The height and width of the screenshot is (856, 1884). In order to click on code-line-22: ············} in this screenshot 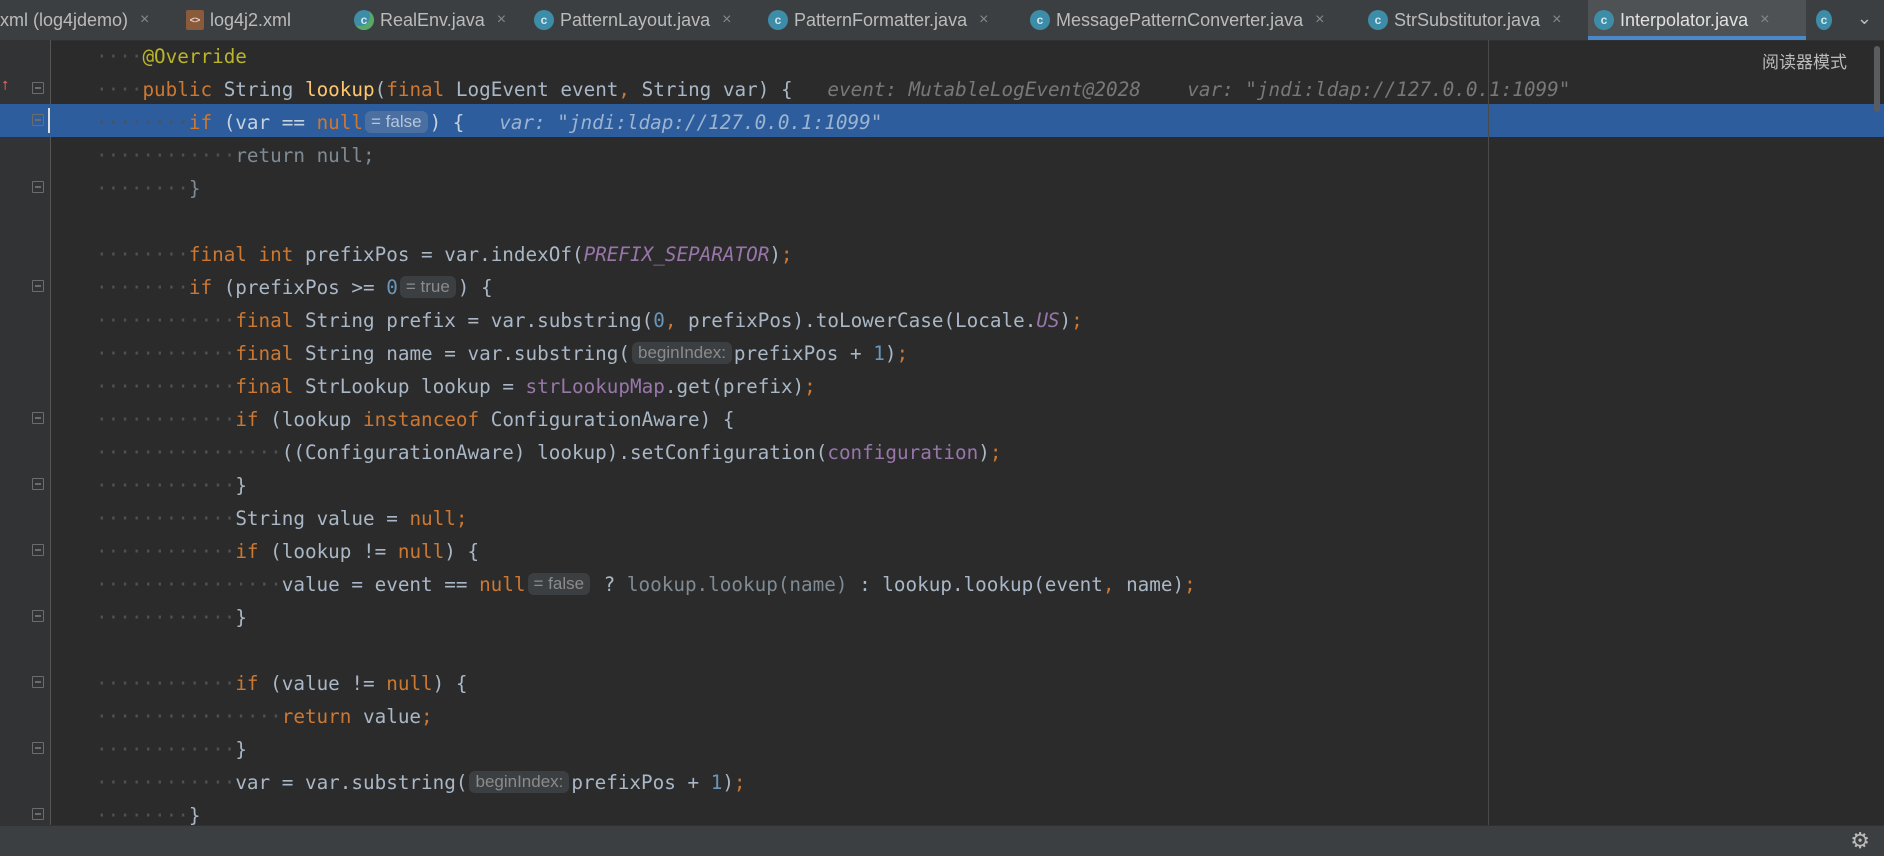, I will do `click(171, 749)`.